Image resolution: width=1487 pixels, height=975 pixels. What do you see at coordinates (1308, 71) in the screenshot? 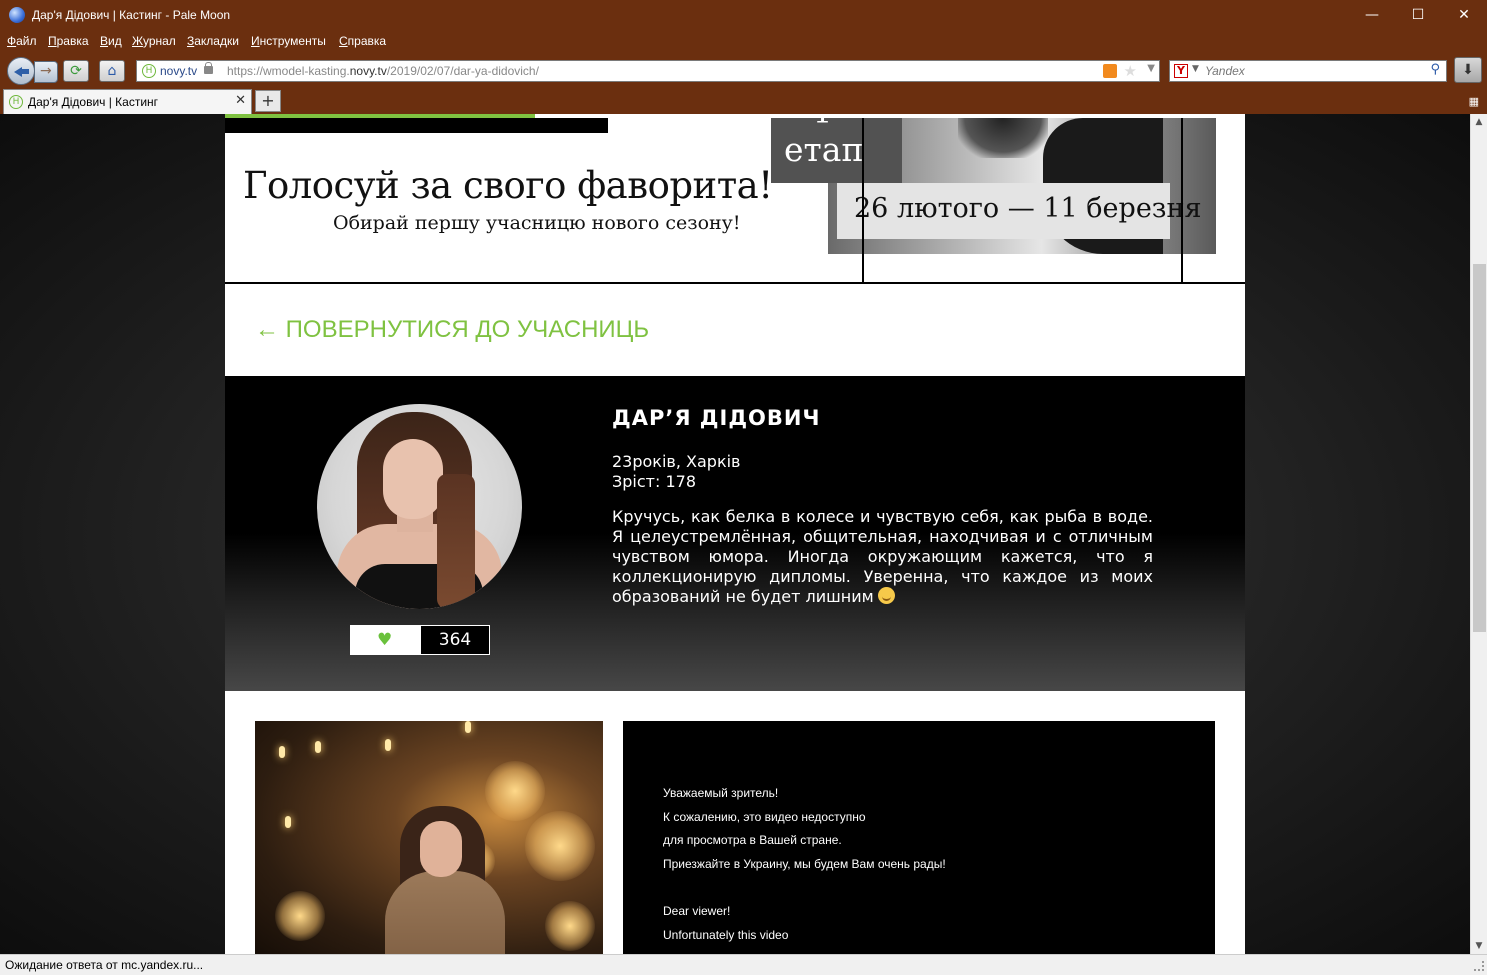
I see `search-bar: Y ▼ Yandex ⚲` at bounding box center [1308, 71].